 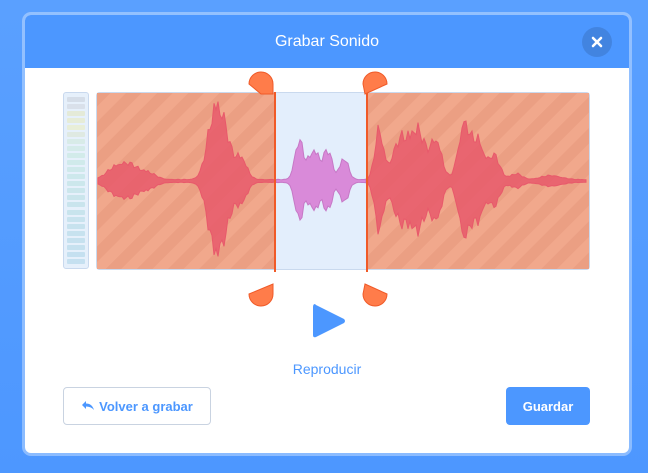 I want to click on close-button, so click(x=597, y=42).